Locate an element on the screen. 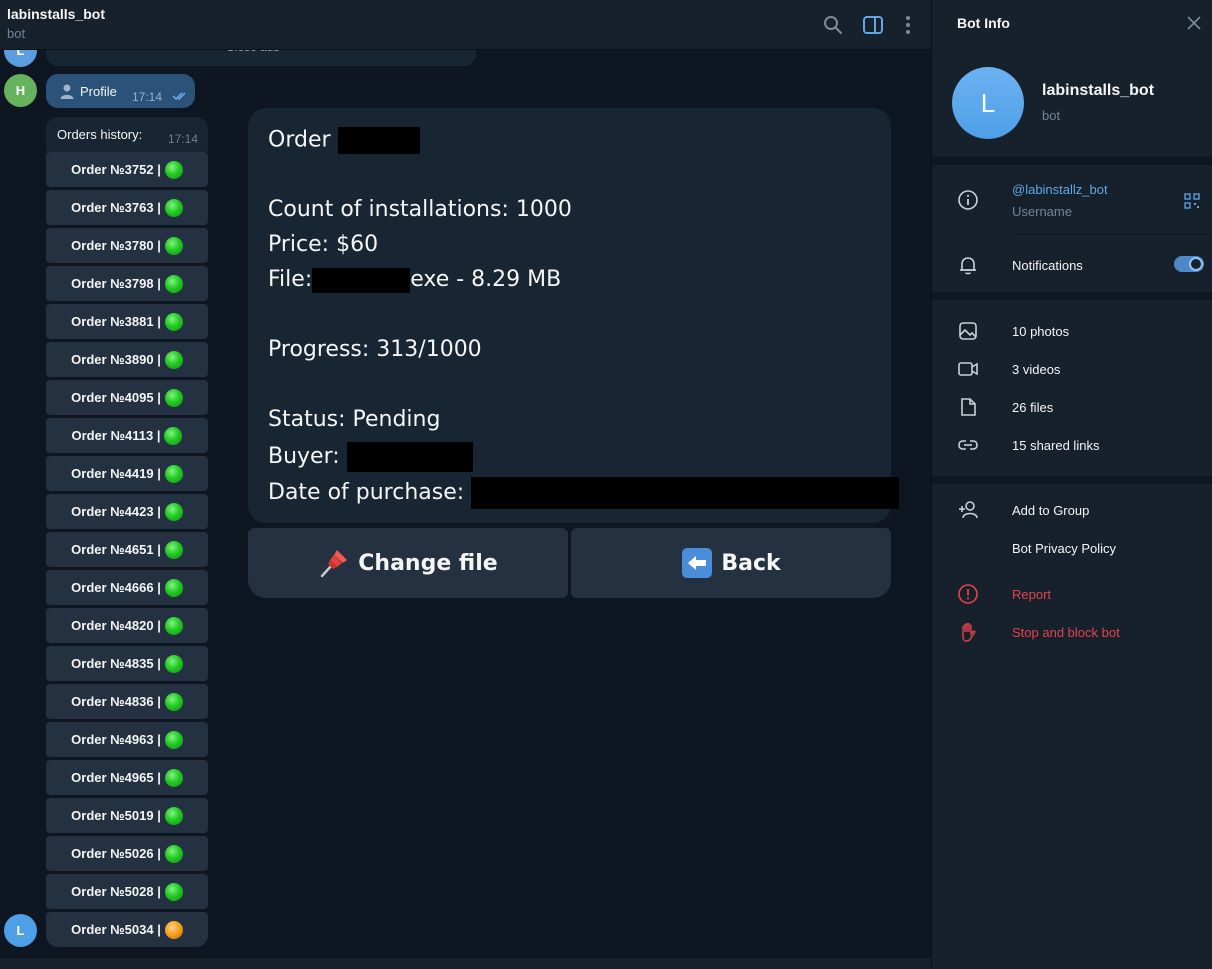 This screenshot has width=1212, height=969. stop-and-block-button: Stop and block bot is located at coordinates (1066, 632).